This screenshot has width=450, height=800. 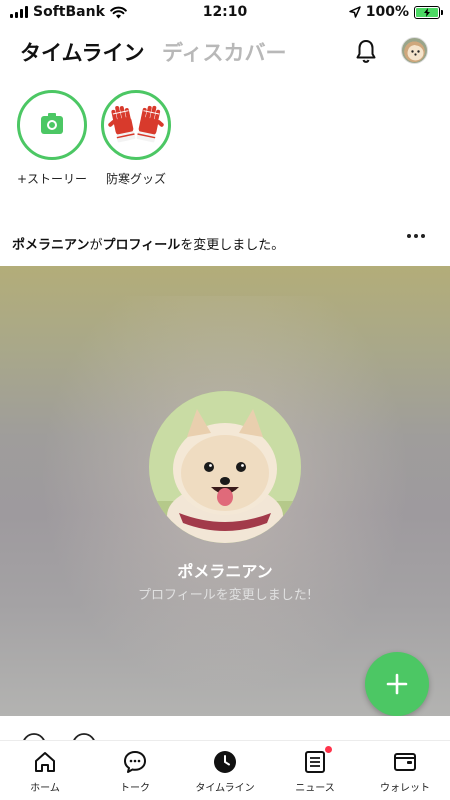 I want to click on post-more-button, so click(x=416, y=236).